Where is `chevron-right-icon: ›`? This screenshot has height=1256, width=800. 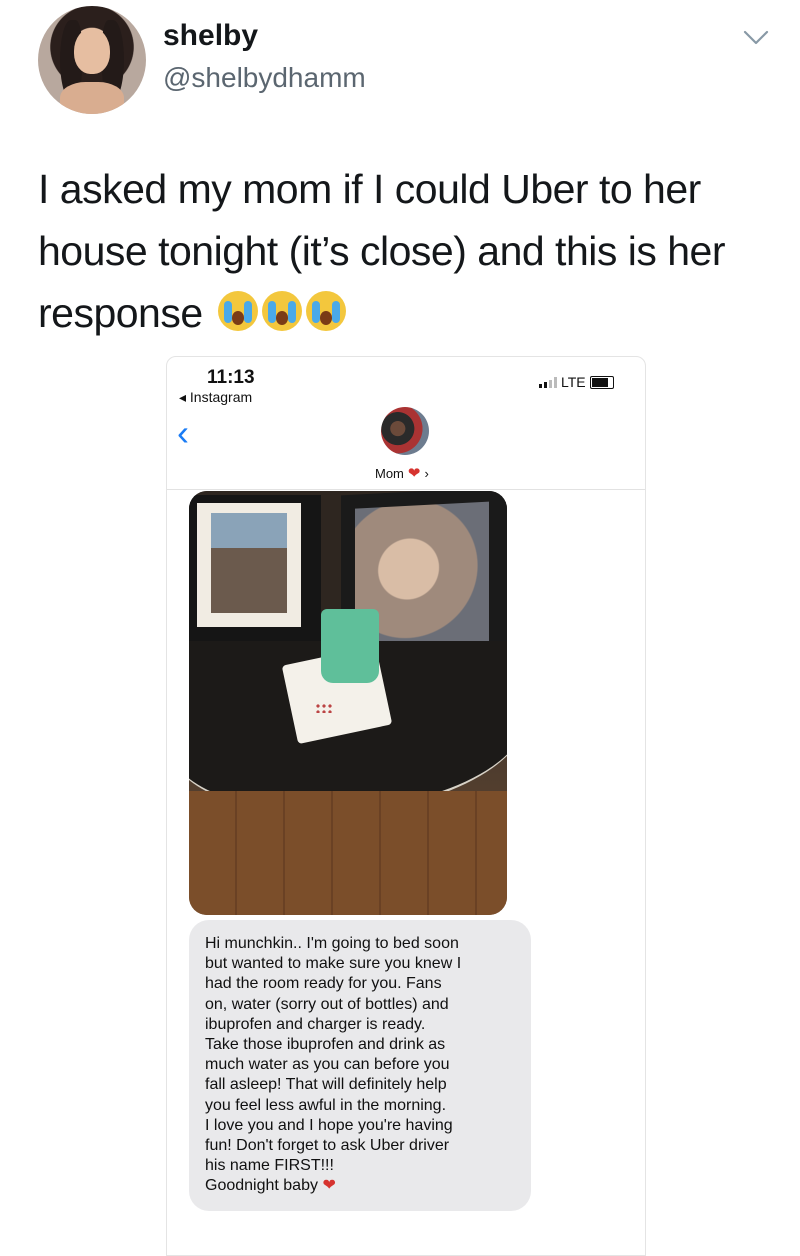 chevron-right-icon: › is located at coordinates (426, 473).